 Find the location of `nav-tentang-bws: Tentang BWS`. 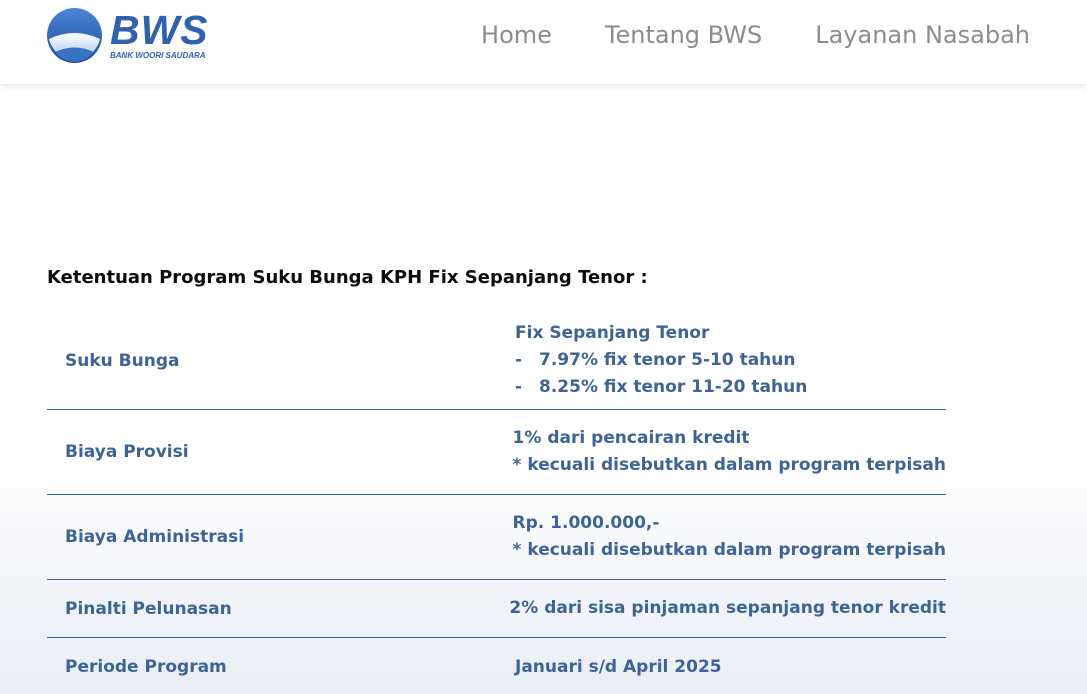

nav-tentang-bws: Tentang BWS is located at coordinates (683, 35).